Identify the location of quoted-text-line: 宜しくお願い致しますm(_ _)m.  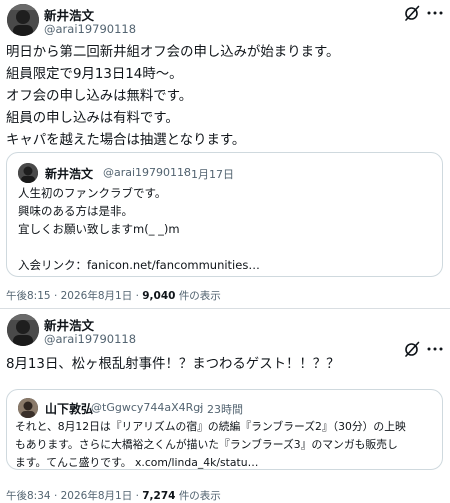
(99, 229).